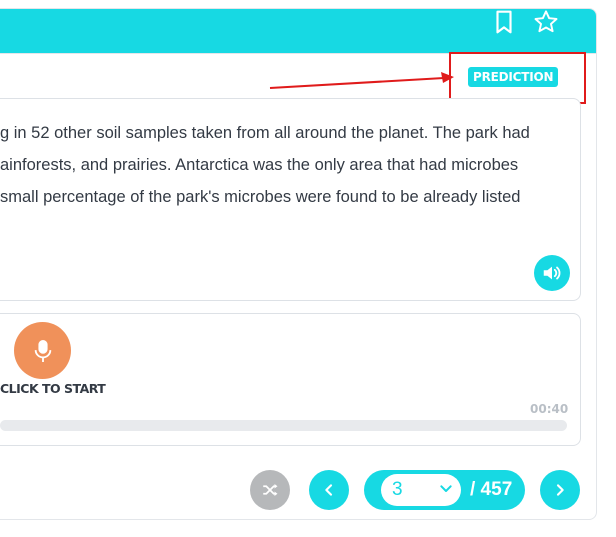 Image resolution: width=616 pixels, height=537 pixels. Describe the element at coordinates (361, 80) in the screenshot. I see `annotation-arrow` at that location.